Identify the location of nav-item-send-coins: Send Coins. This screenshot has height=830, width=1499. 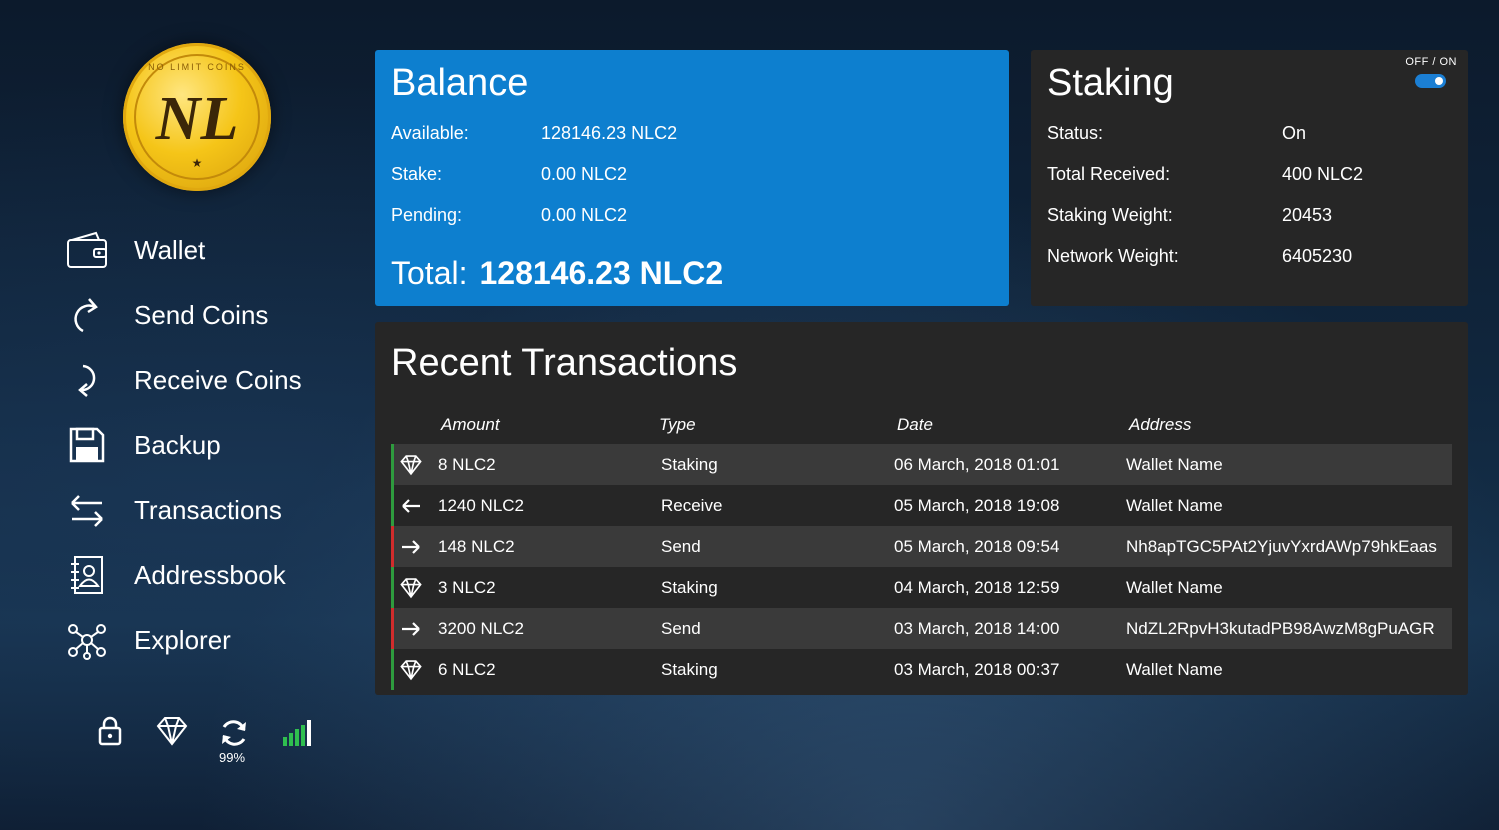
(209, 315).